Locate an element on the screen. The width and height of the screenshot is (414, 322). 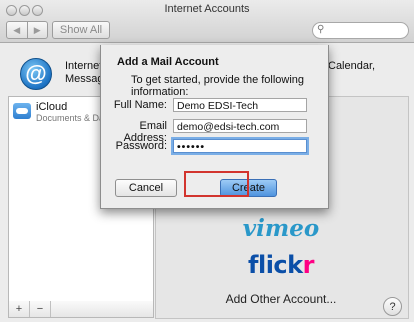
header-description-tail: Calendar, is located at coordinates (352, 66).